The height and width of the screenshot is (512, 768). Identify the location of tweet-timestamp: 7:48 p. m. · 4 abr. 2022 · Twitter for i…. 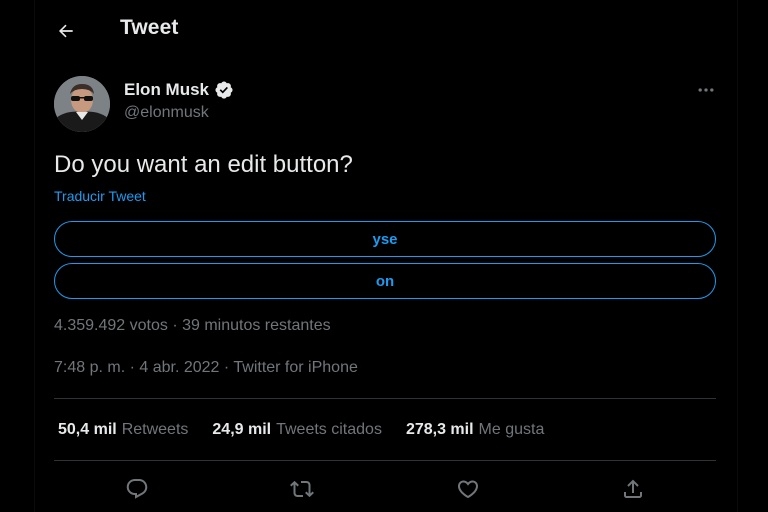
(206, 367).